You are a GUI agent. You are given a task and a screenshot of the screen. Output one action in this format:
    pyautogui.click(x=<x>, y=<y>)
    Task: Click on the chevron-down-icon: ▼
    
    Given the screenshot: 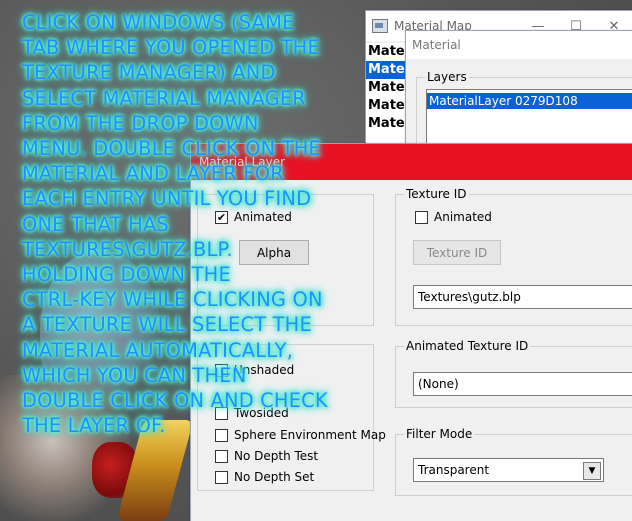 What is the action you would take?
    pyautogui.click(x=592, y=471)
    